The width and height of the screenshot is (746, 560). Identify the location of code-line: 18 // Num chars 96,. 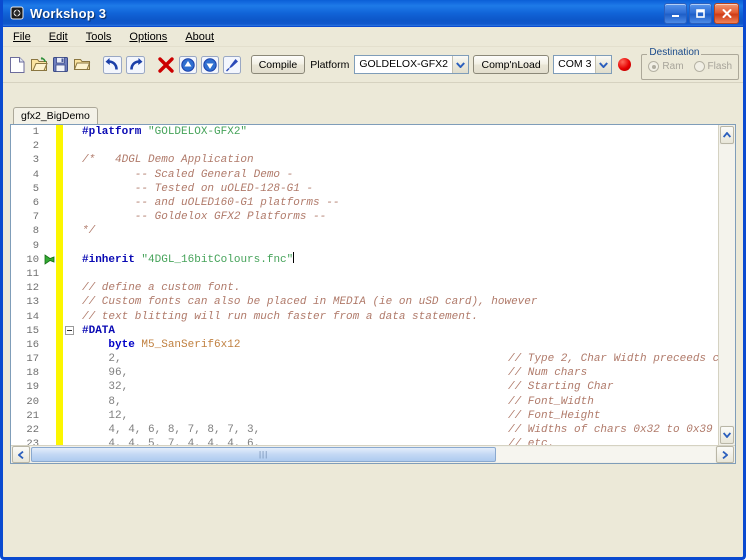
(364, 373).